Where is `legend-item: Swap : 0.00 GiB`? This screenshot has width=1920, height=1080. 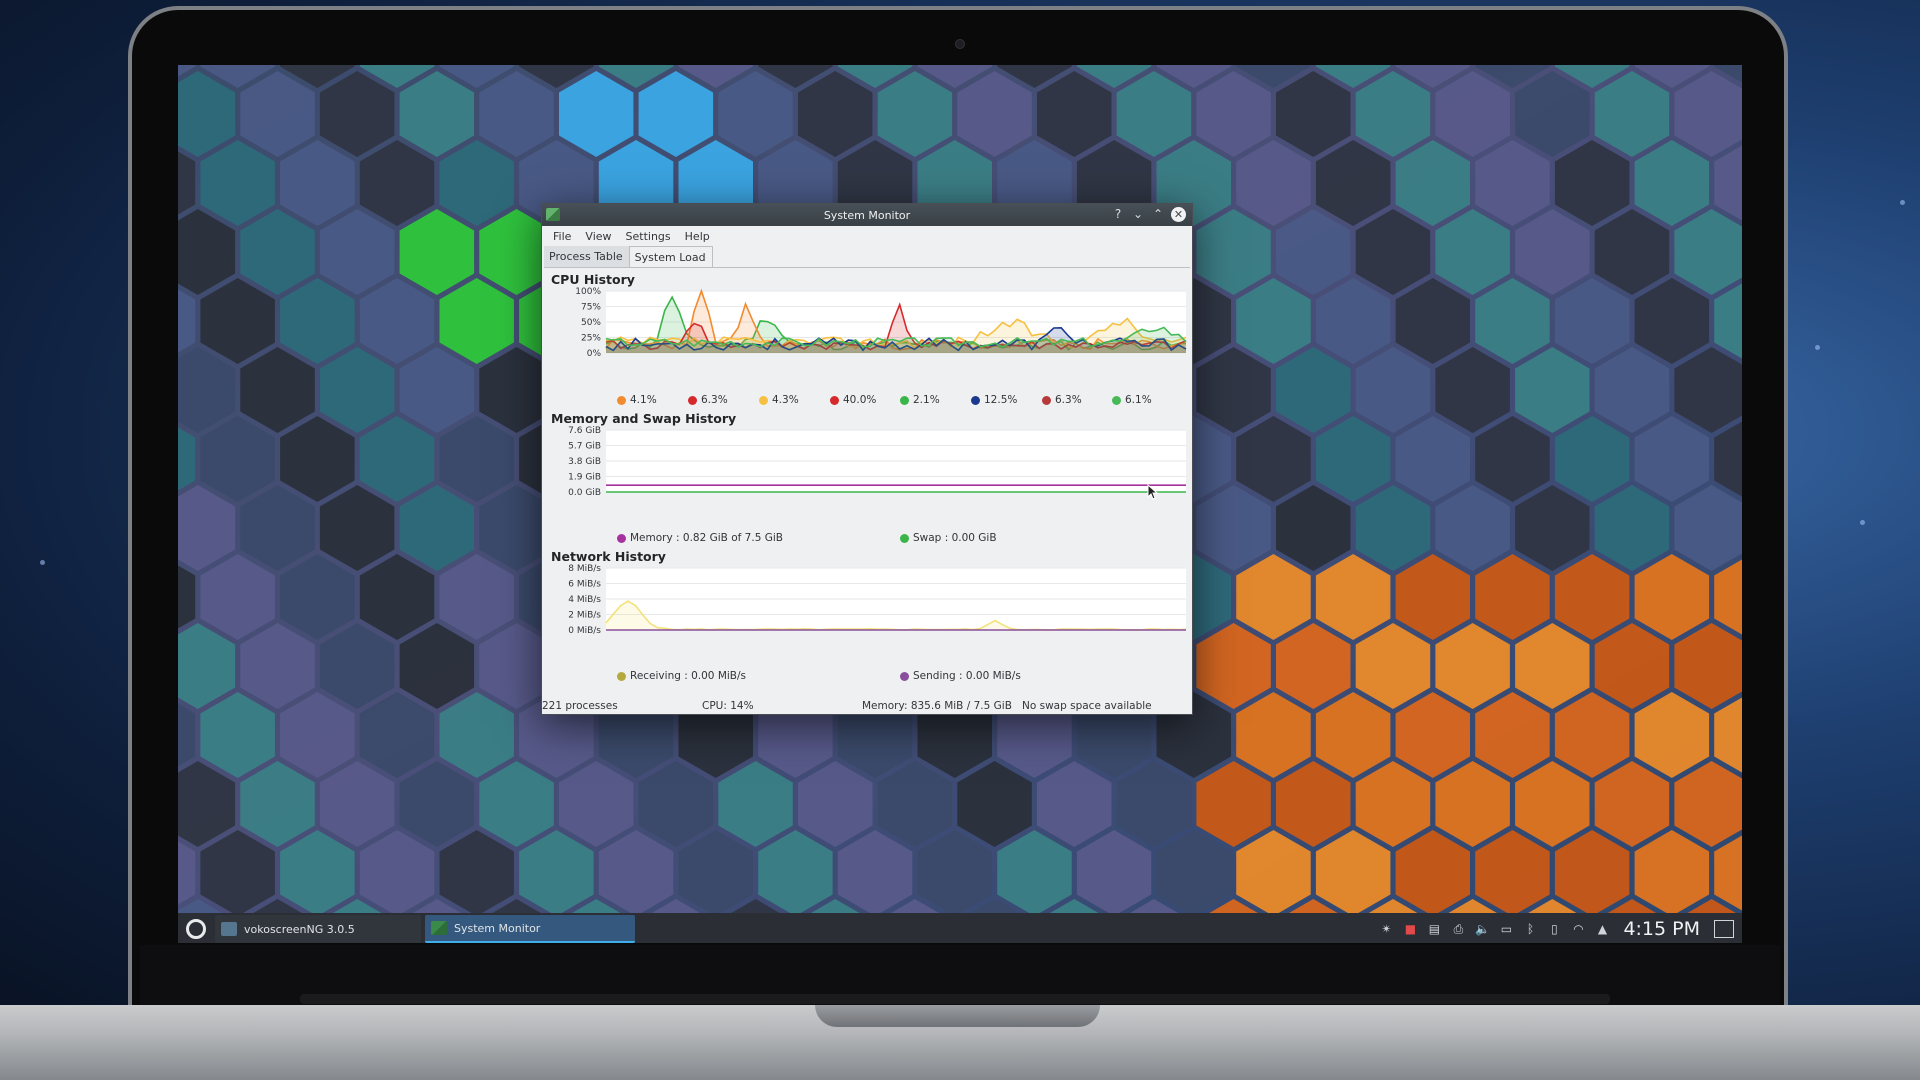
legend-item: Swap : 0.00 GiB is located at coordinates (948, 538).